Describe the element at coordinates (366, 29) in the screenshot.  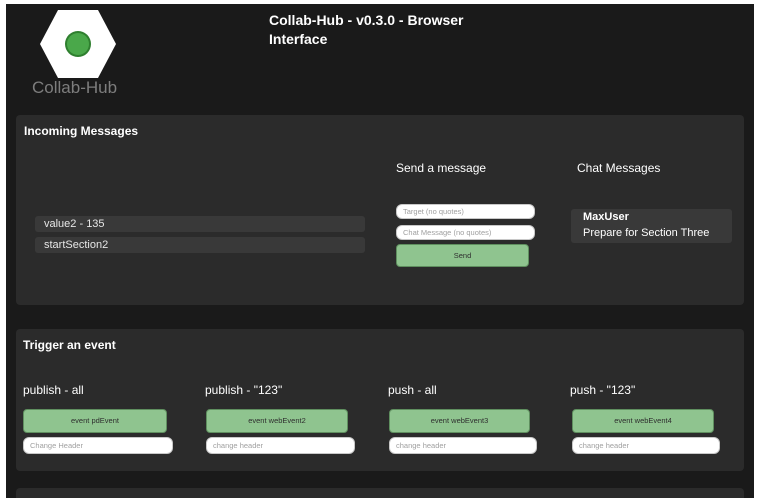
I see `page-title: Collab-Hub - v0.3.0 - Browser Interface` at that location.